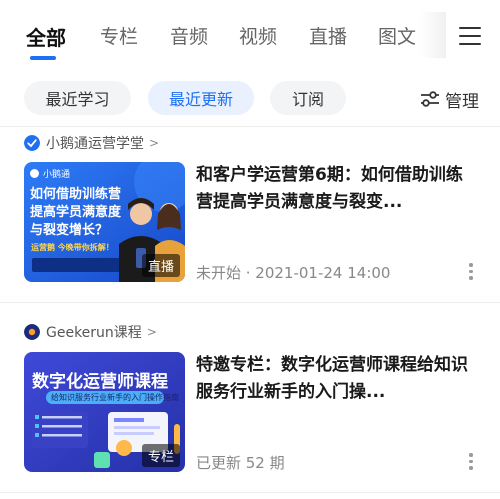 Image resolution: width=500 pixels, height=499 pixels. I want to click on brand-logo-icon, so click(34, 173).